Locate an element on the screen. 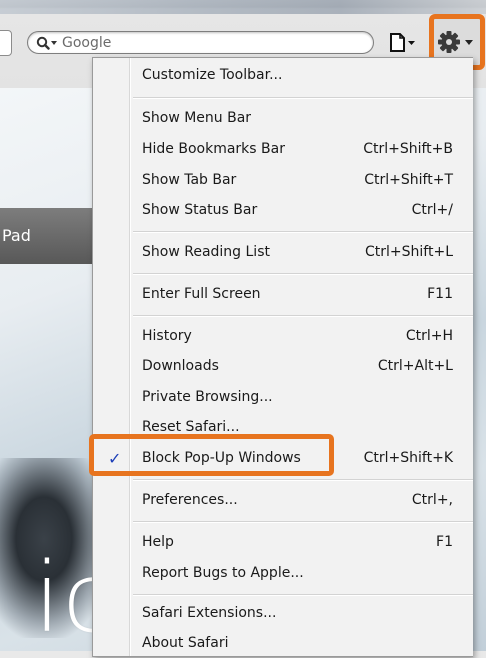 The height and width of the screenshot is (658, 486). menu-item-label: Block Pop-Up Windows is located at coordinates (221, 458).